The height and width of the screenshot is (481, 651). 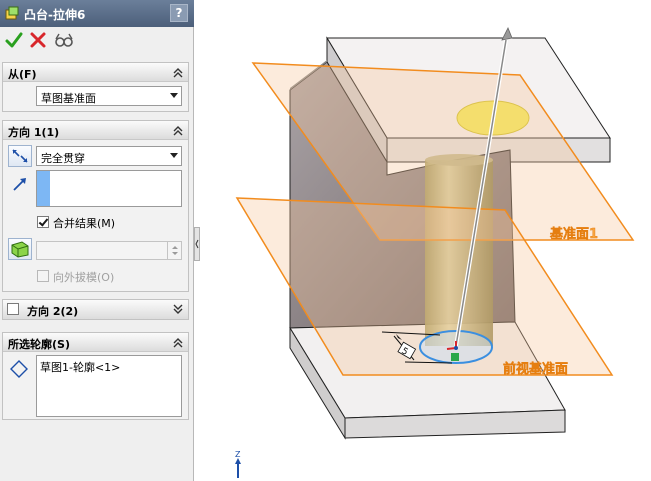 What do you see at coordinates (573, 234) in the screenshot?
I see `plane-1-label: 基准面1` at bounding box center [573, 234].